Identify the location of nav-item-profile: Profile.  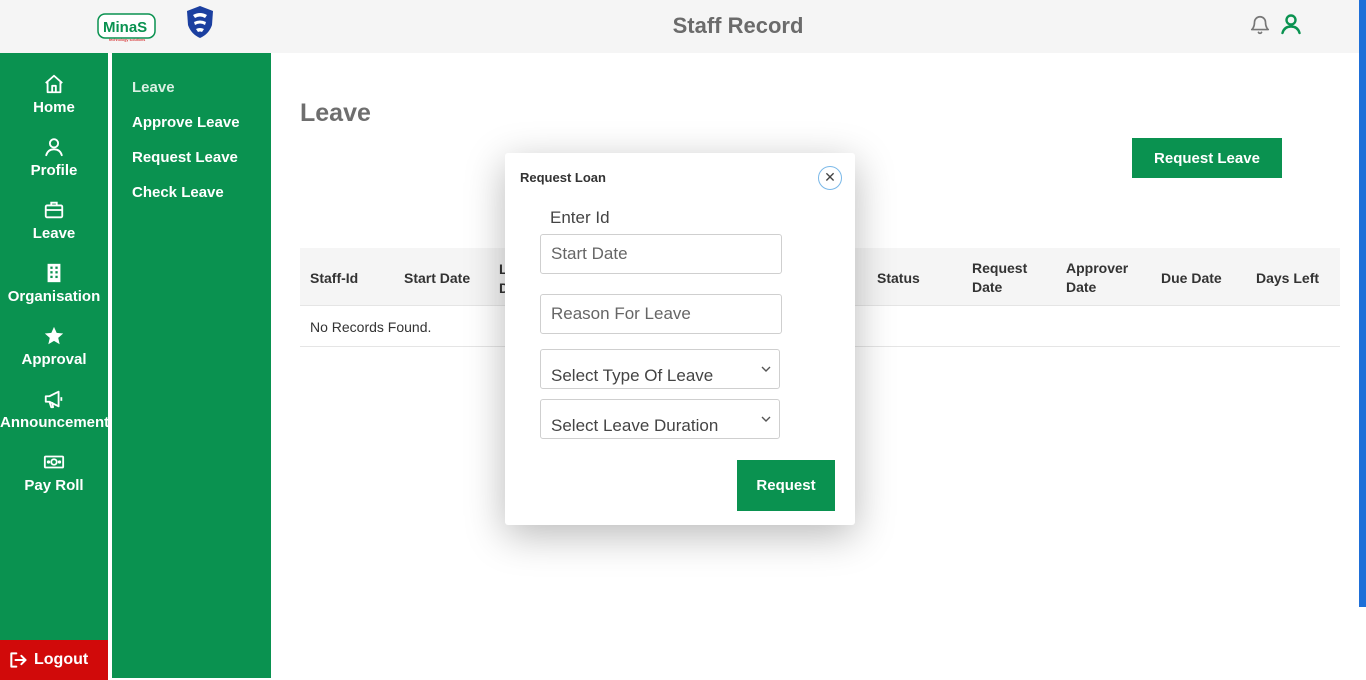
(54, 157).